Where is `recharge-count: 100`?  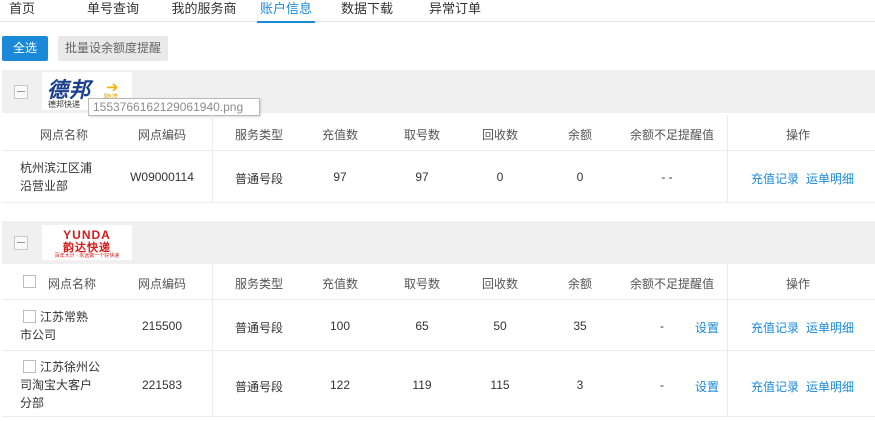 recharge-count: 100 is located at coordinates (340, 326).